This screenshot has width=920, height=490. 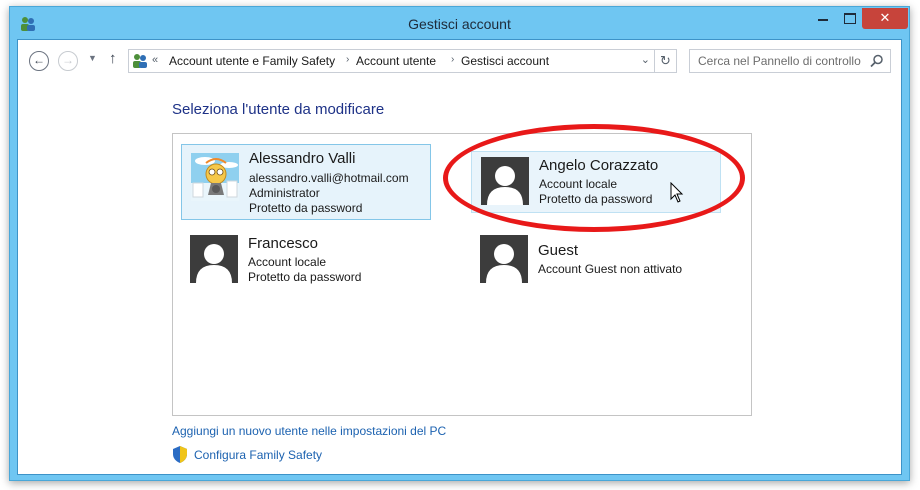 I want to click on breadcrumb-gestisci-account: Gestisci account, so click(x=505, y=61).